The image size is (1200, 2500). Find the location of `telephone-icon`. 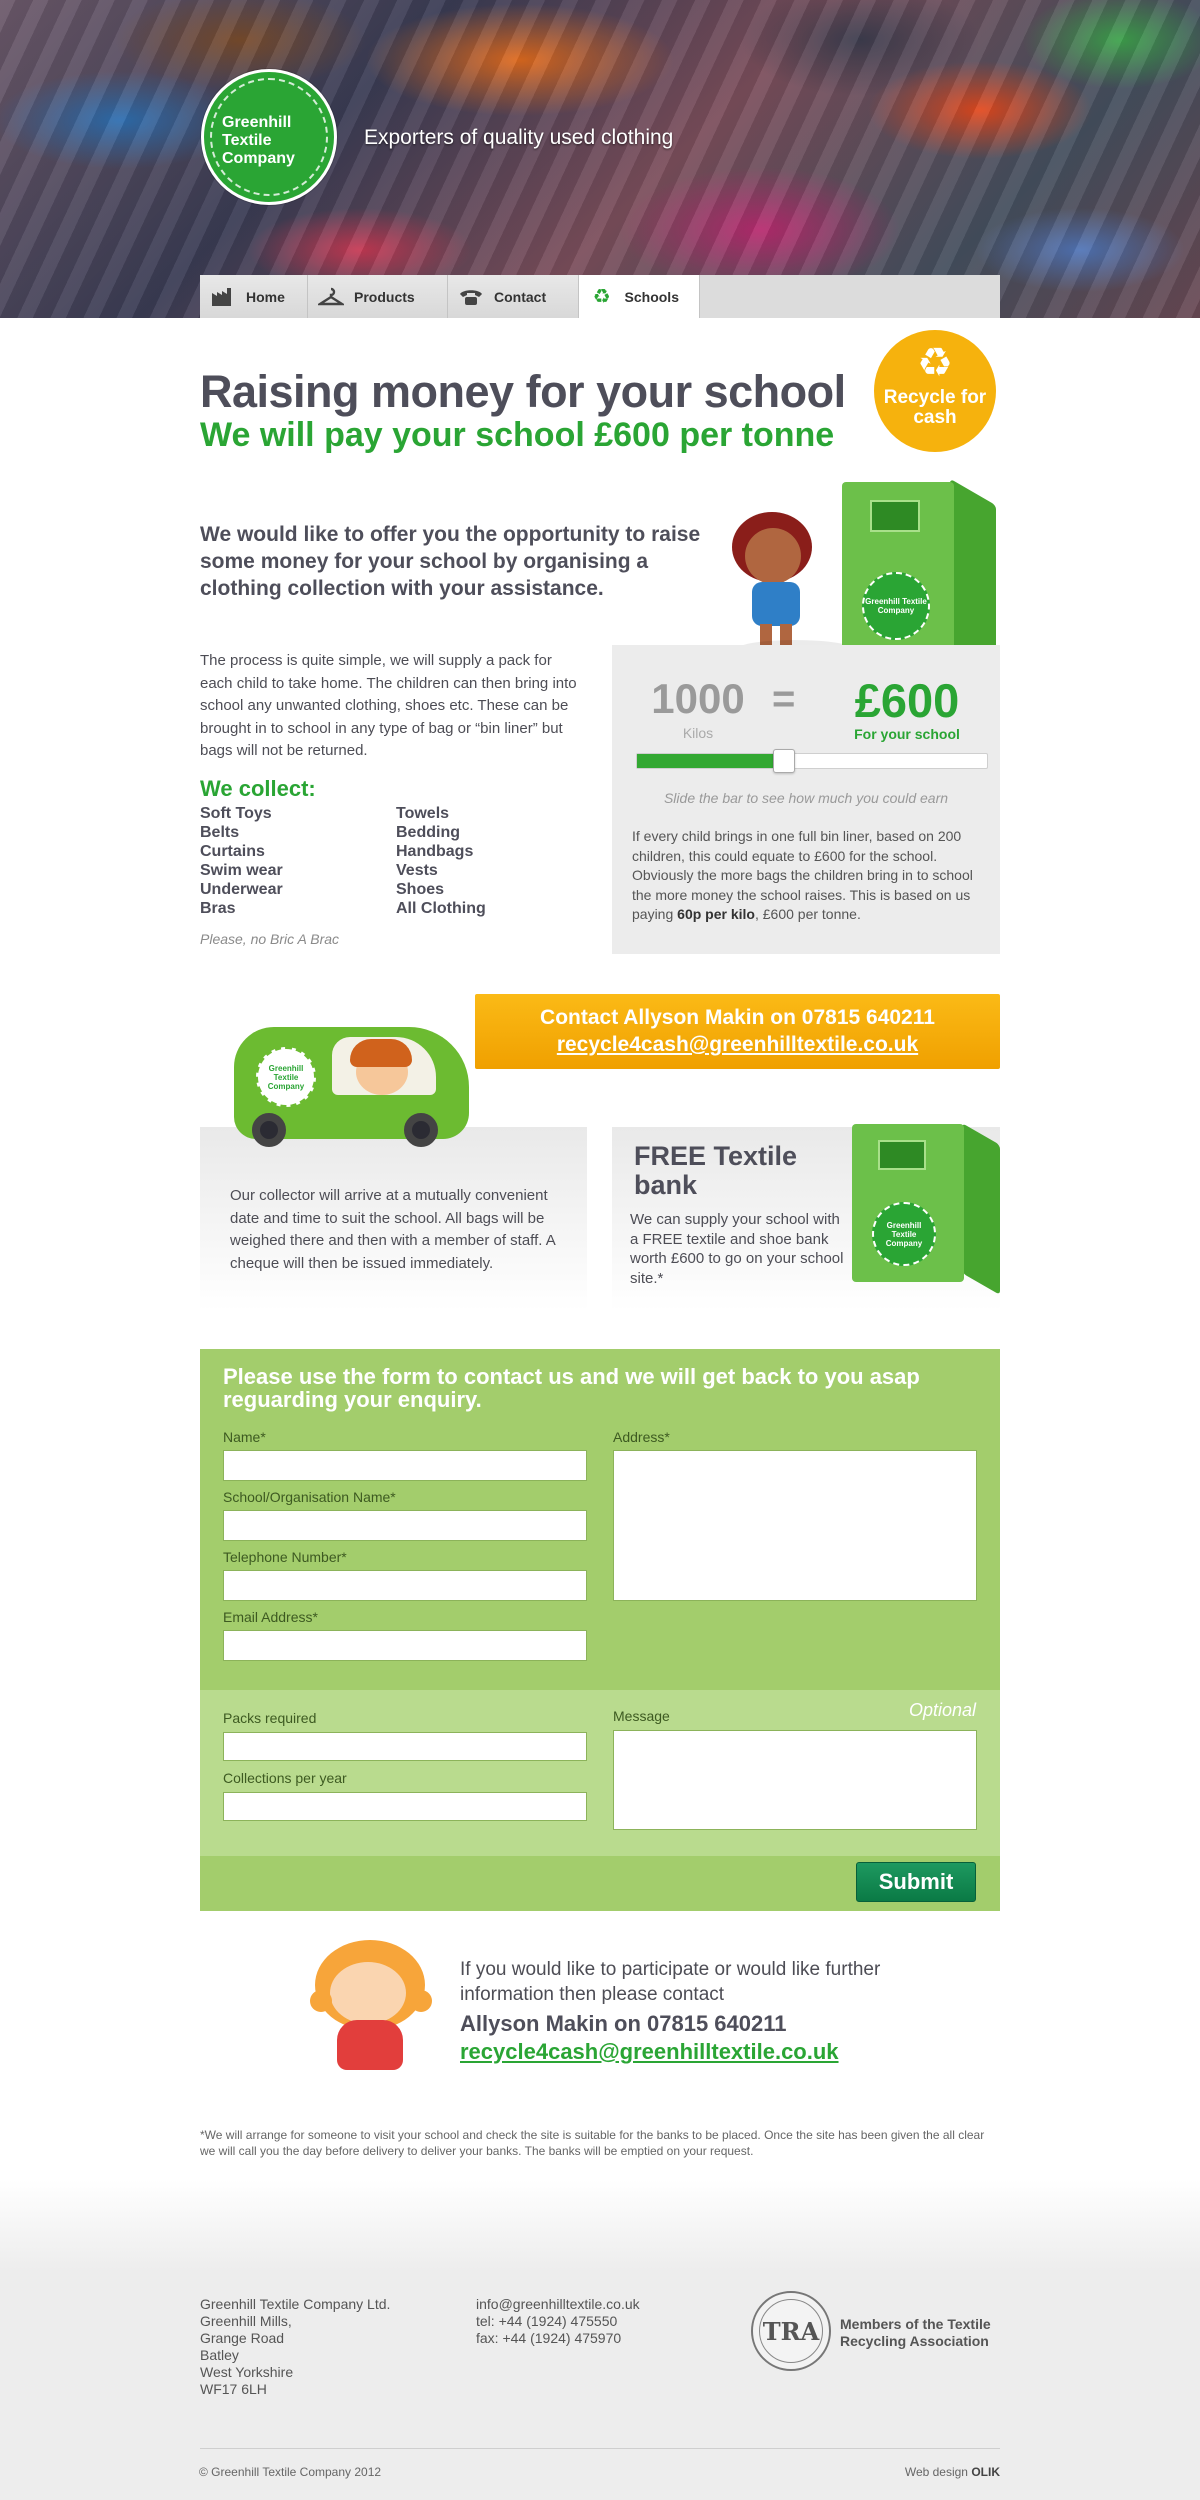

telephone-icon is located at coordinates (471, 297).